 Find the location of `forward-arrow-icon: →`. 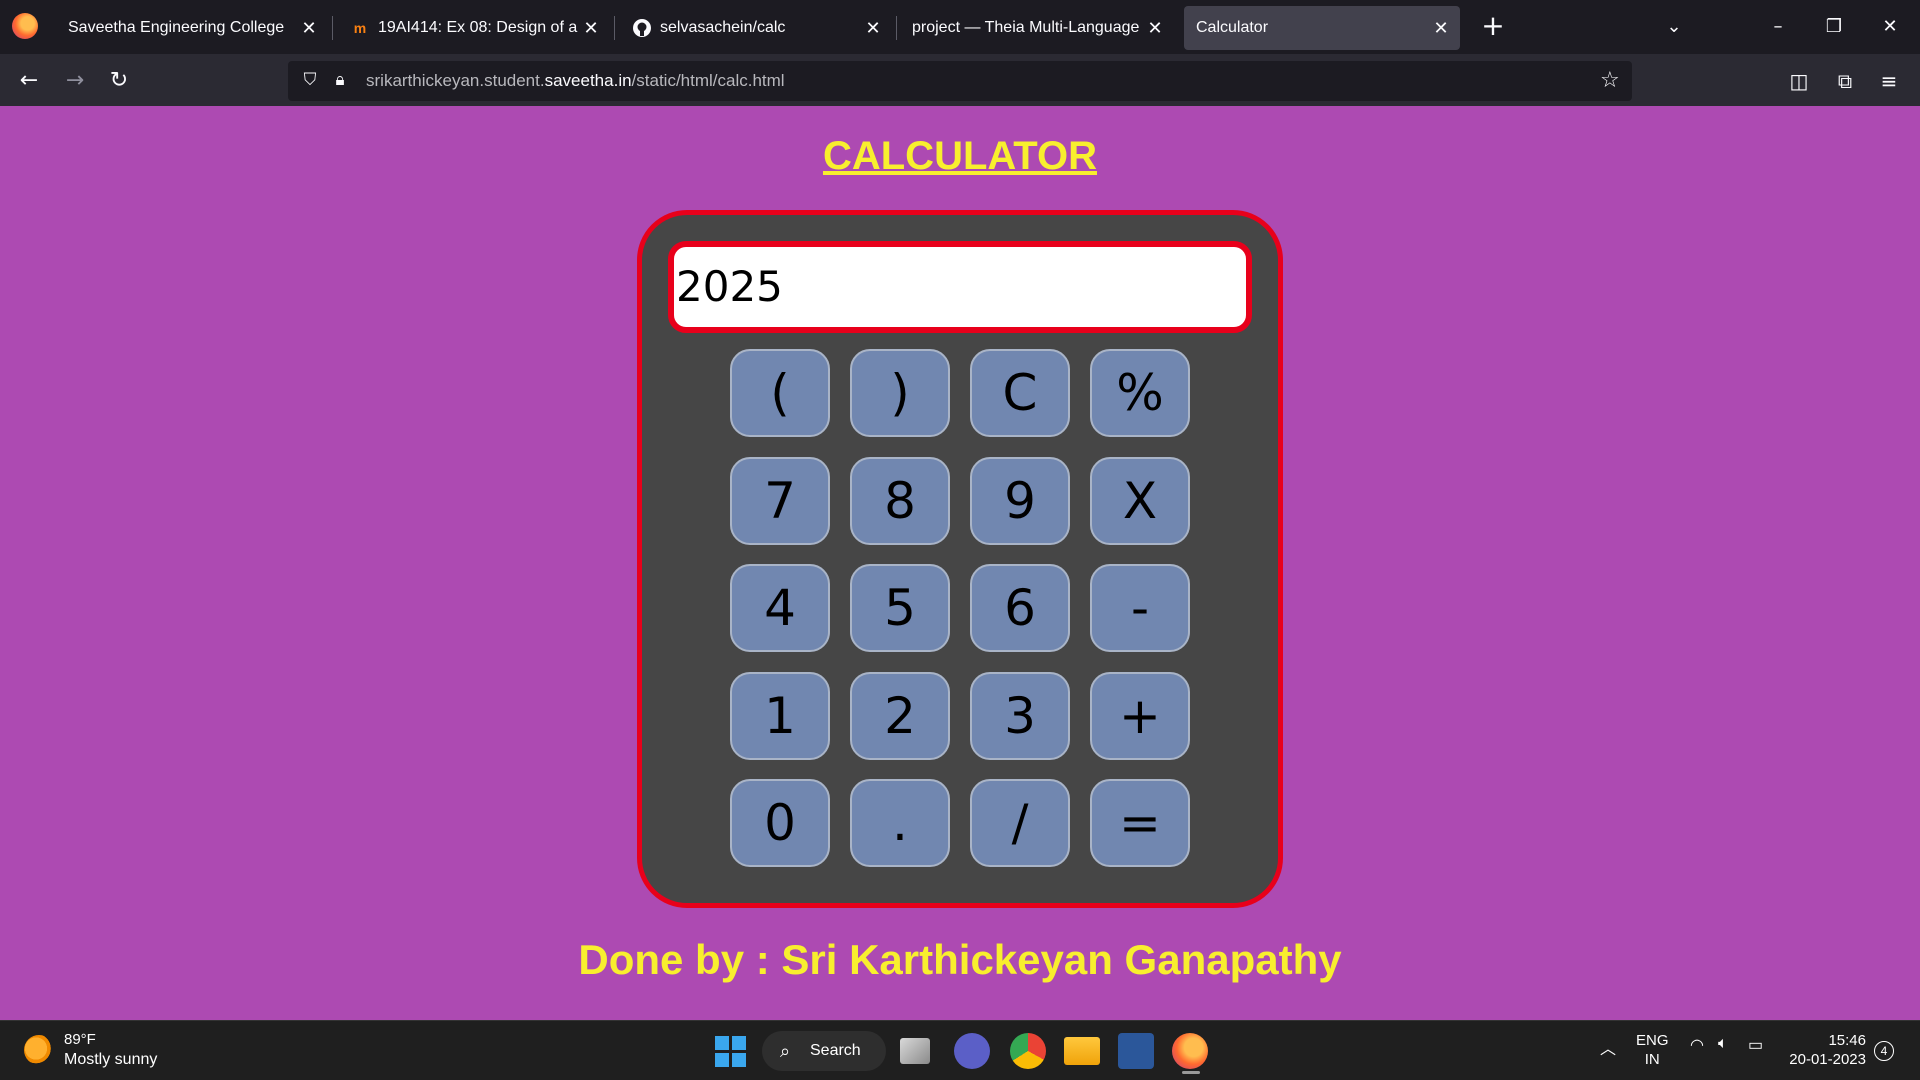

forward-arrow-icon: → is located at coordinates (75, 81).